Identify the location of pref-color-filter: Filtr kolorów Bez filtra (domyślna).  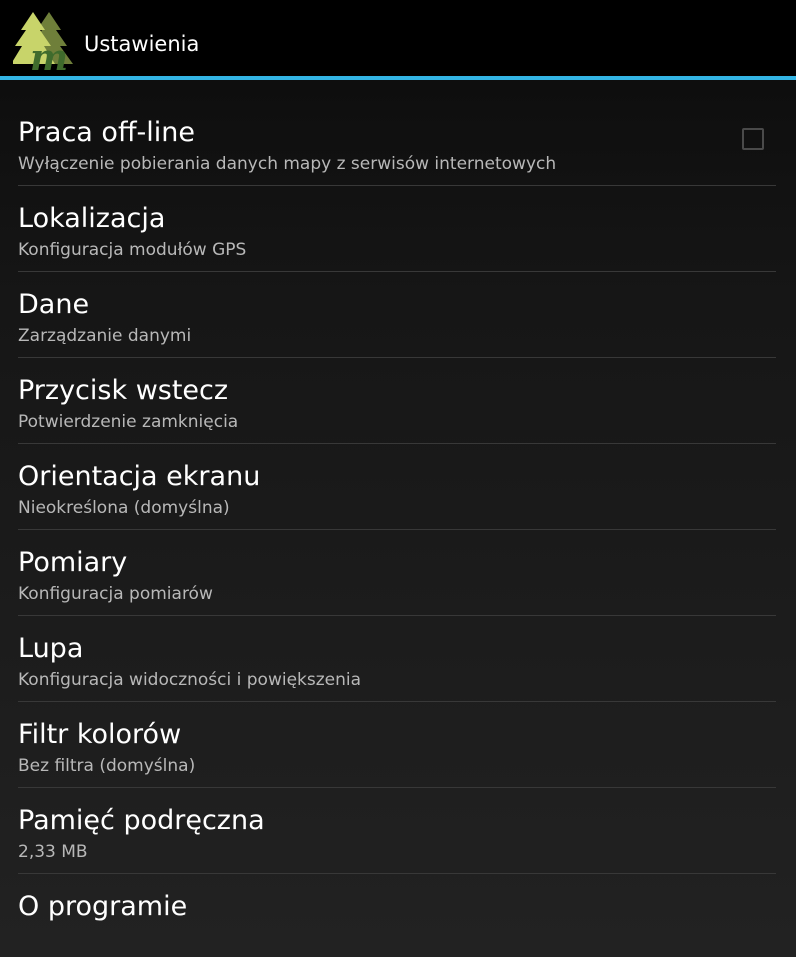
(388, 745).